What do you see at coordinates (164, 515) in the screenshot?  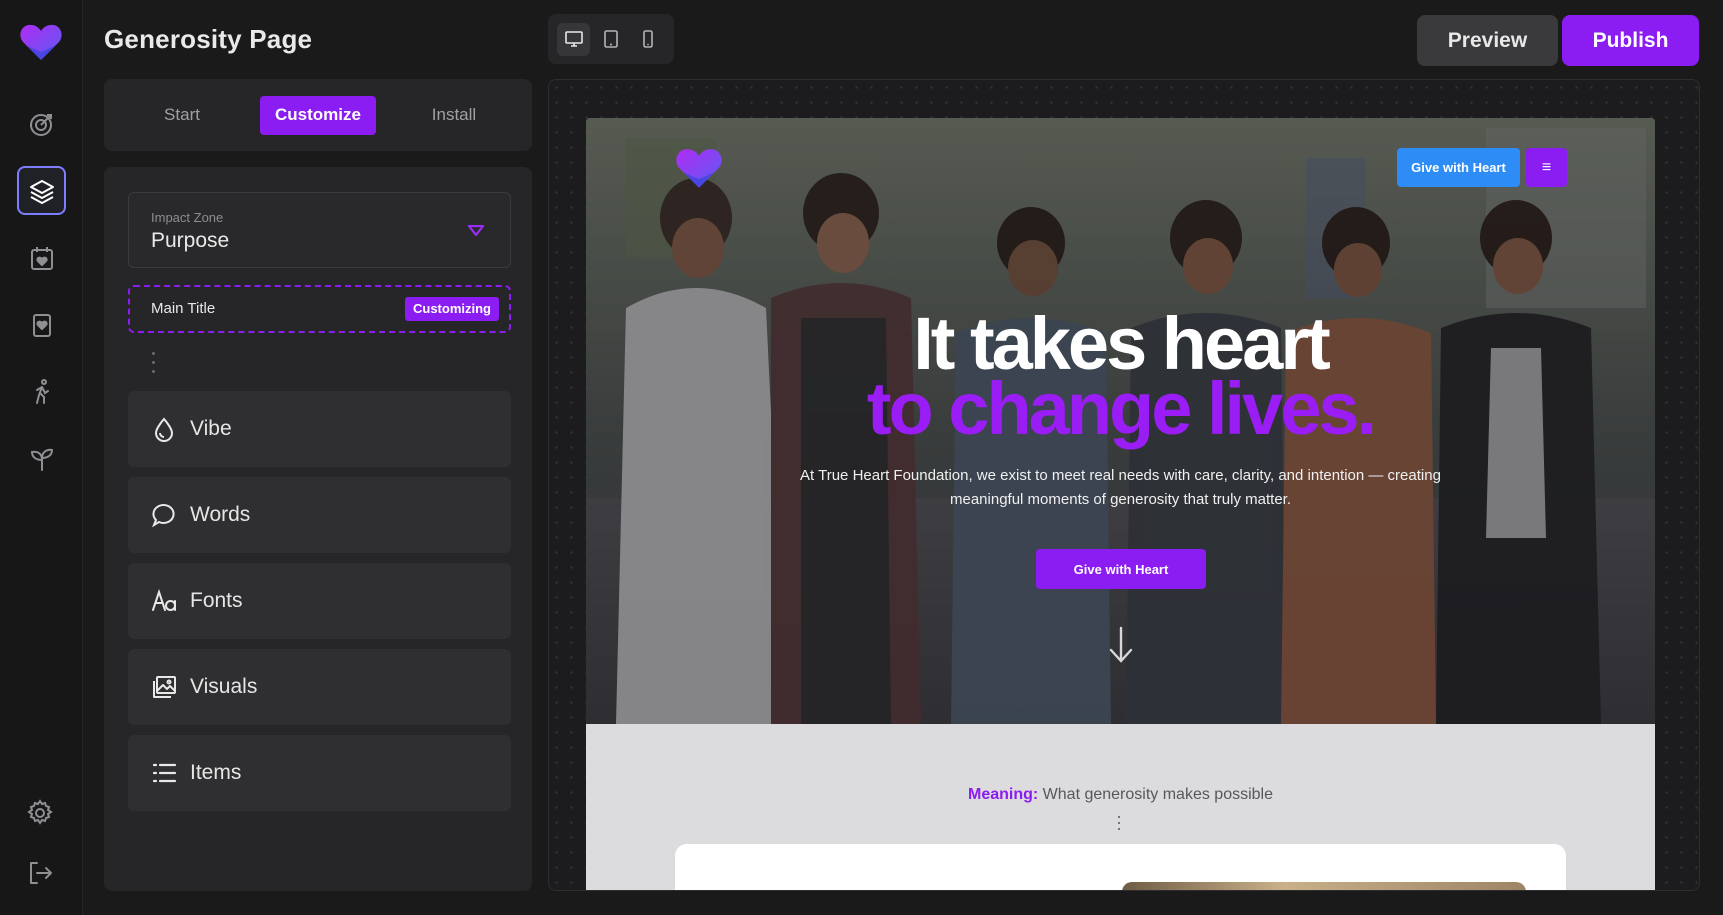 I see `speech-bubble-icon` at bounding box center [164, 515].